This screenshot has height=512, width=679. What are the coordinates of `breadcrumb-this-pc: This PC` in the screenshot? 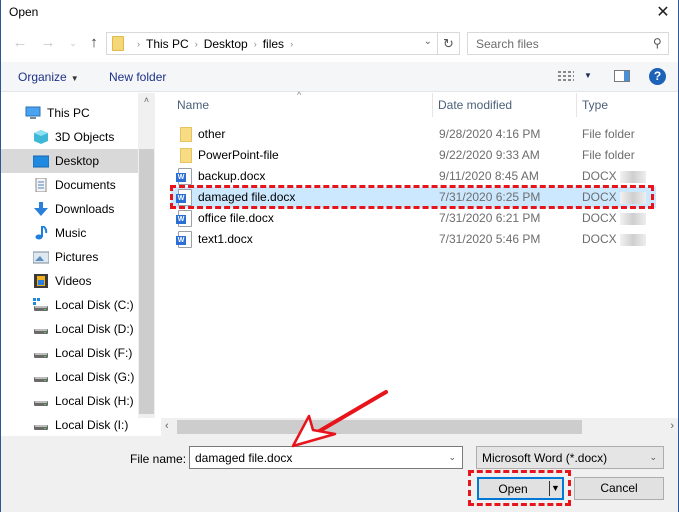 It's located at (167, 44).